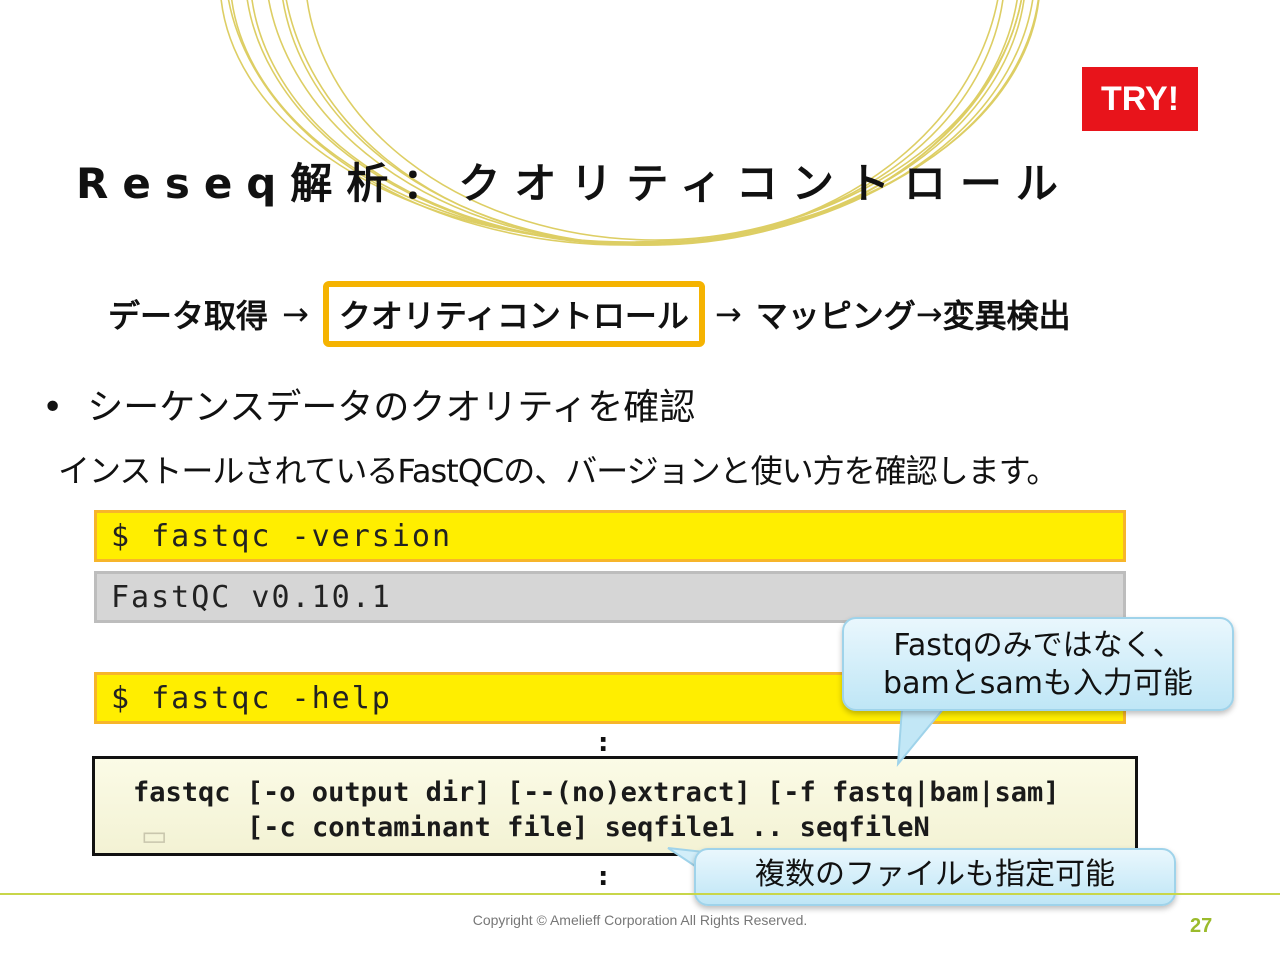 This screenshot has height=960, width=1280. I want to click on page-number: 27, so click(1201, 926).